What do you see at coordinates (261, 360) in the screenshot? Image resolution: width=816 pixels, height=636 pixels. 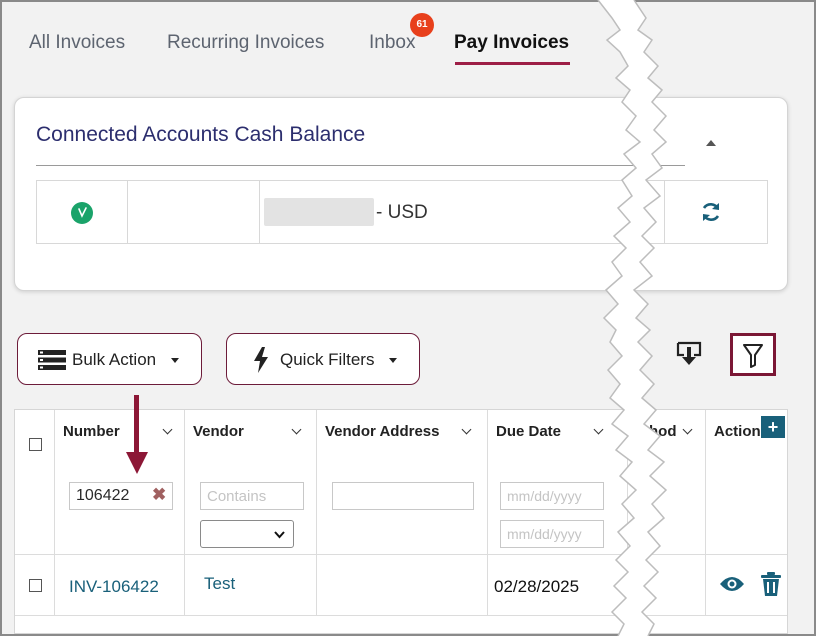 I see `lightning-icon` at bounding box center [261, 360].